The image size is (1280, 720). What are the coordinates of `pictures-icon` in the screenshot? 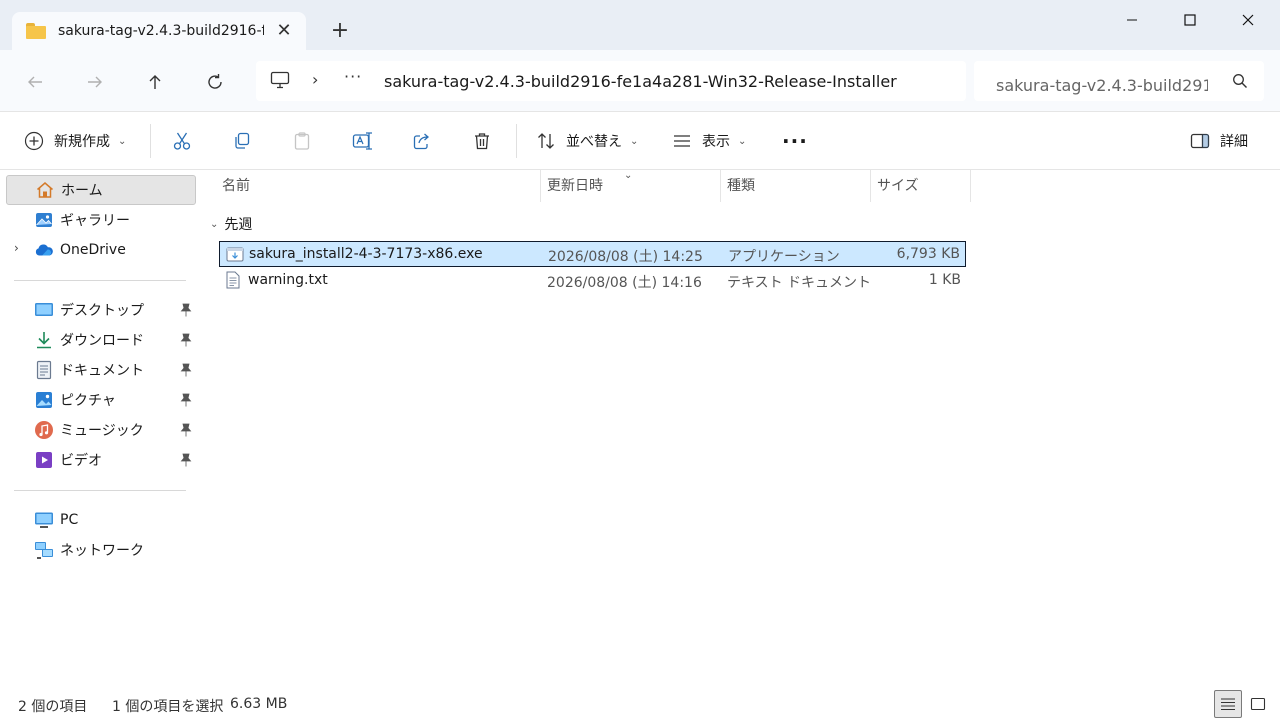 It's located at (44, 400).